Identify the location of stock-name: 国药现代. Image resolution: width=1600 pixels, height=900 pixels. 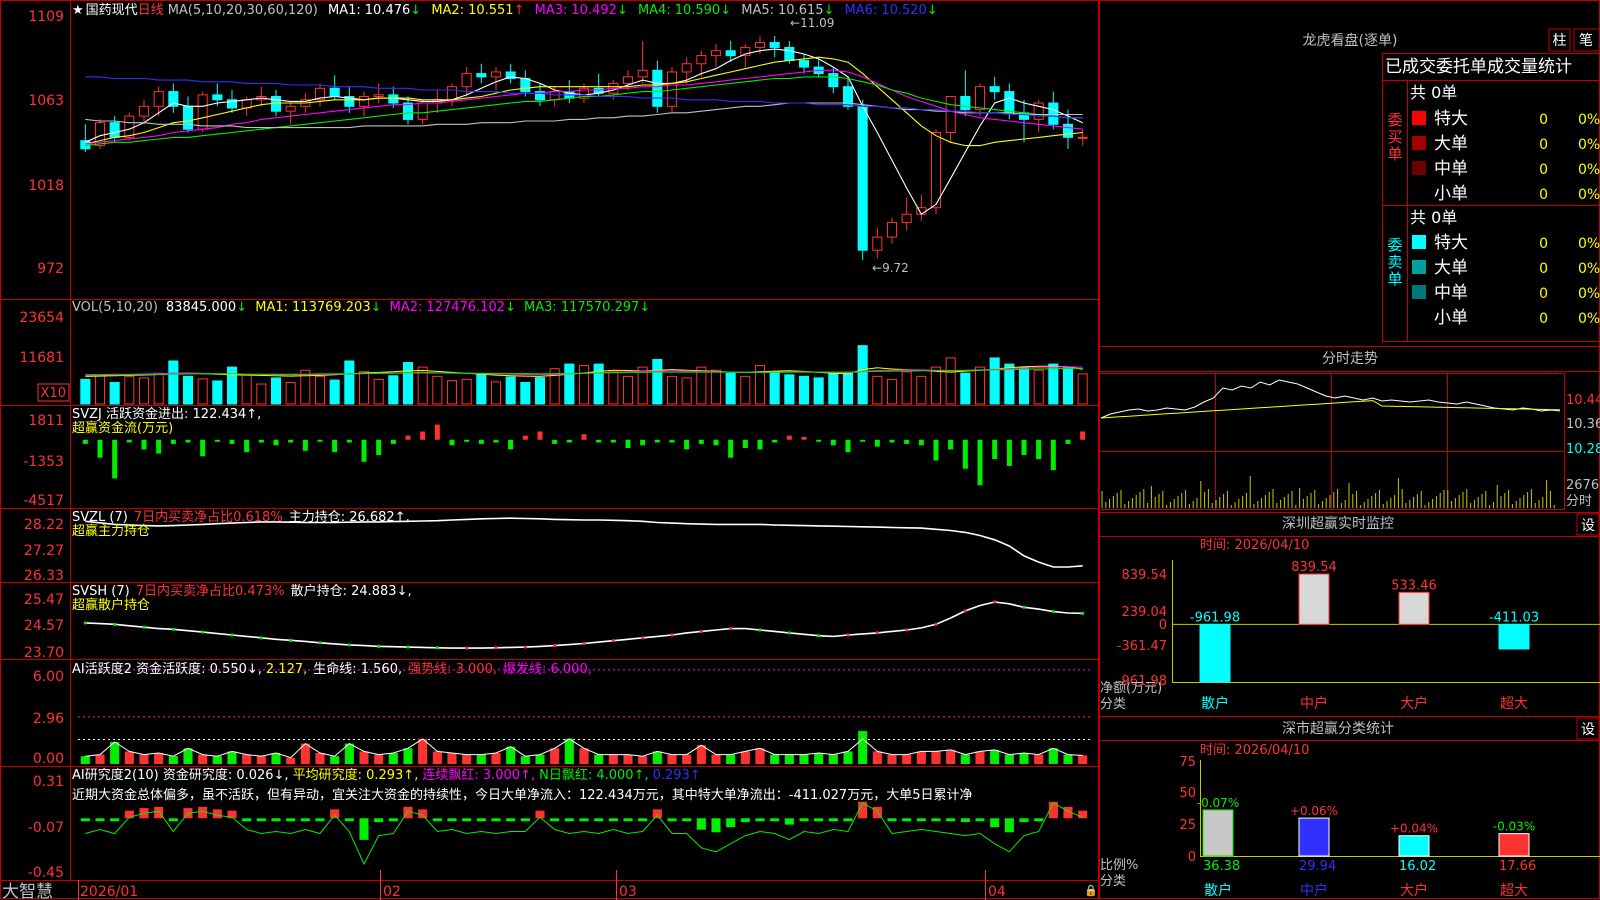
(112, 10).